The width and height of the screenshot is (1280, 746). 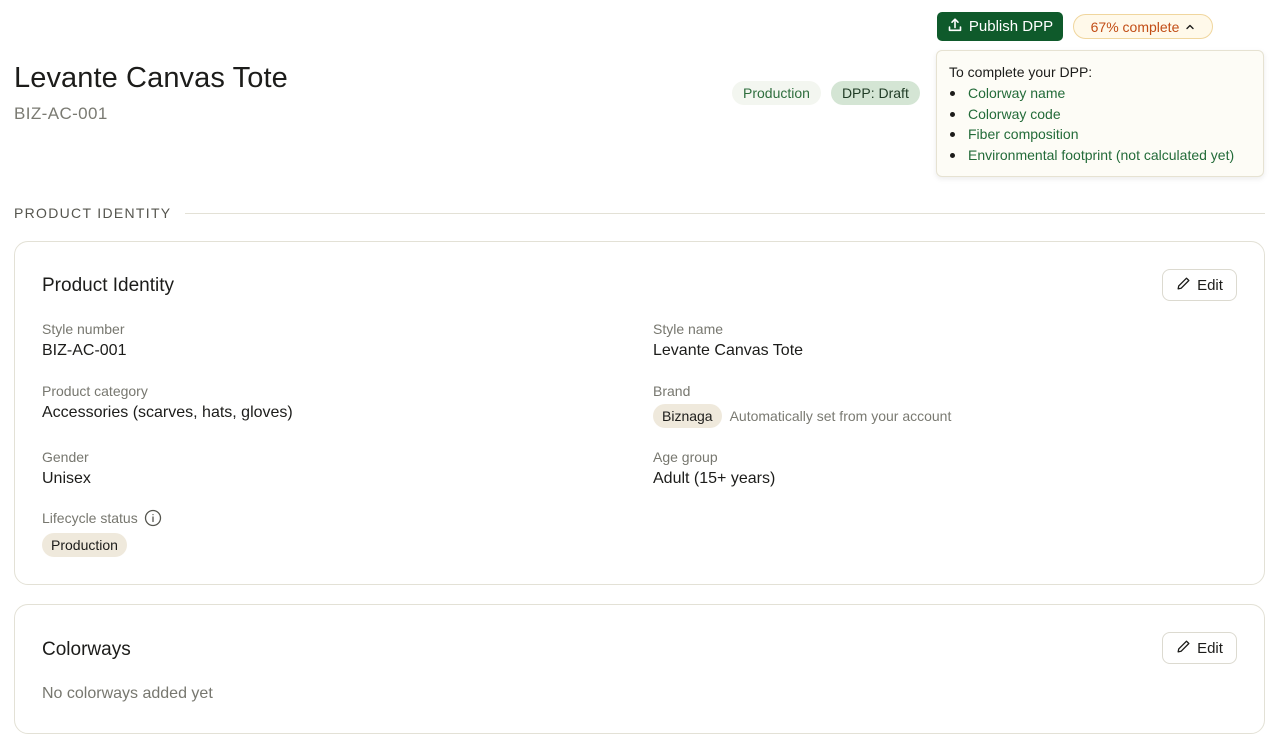 What do you see at coordinates (685, 457) in the screenshot?
I see `field-label: Age group` at bounding box center [685, 457].